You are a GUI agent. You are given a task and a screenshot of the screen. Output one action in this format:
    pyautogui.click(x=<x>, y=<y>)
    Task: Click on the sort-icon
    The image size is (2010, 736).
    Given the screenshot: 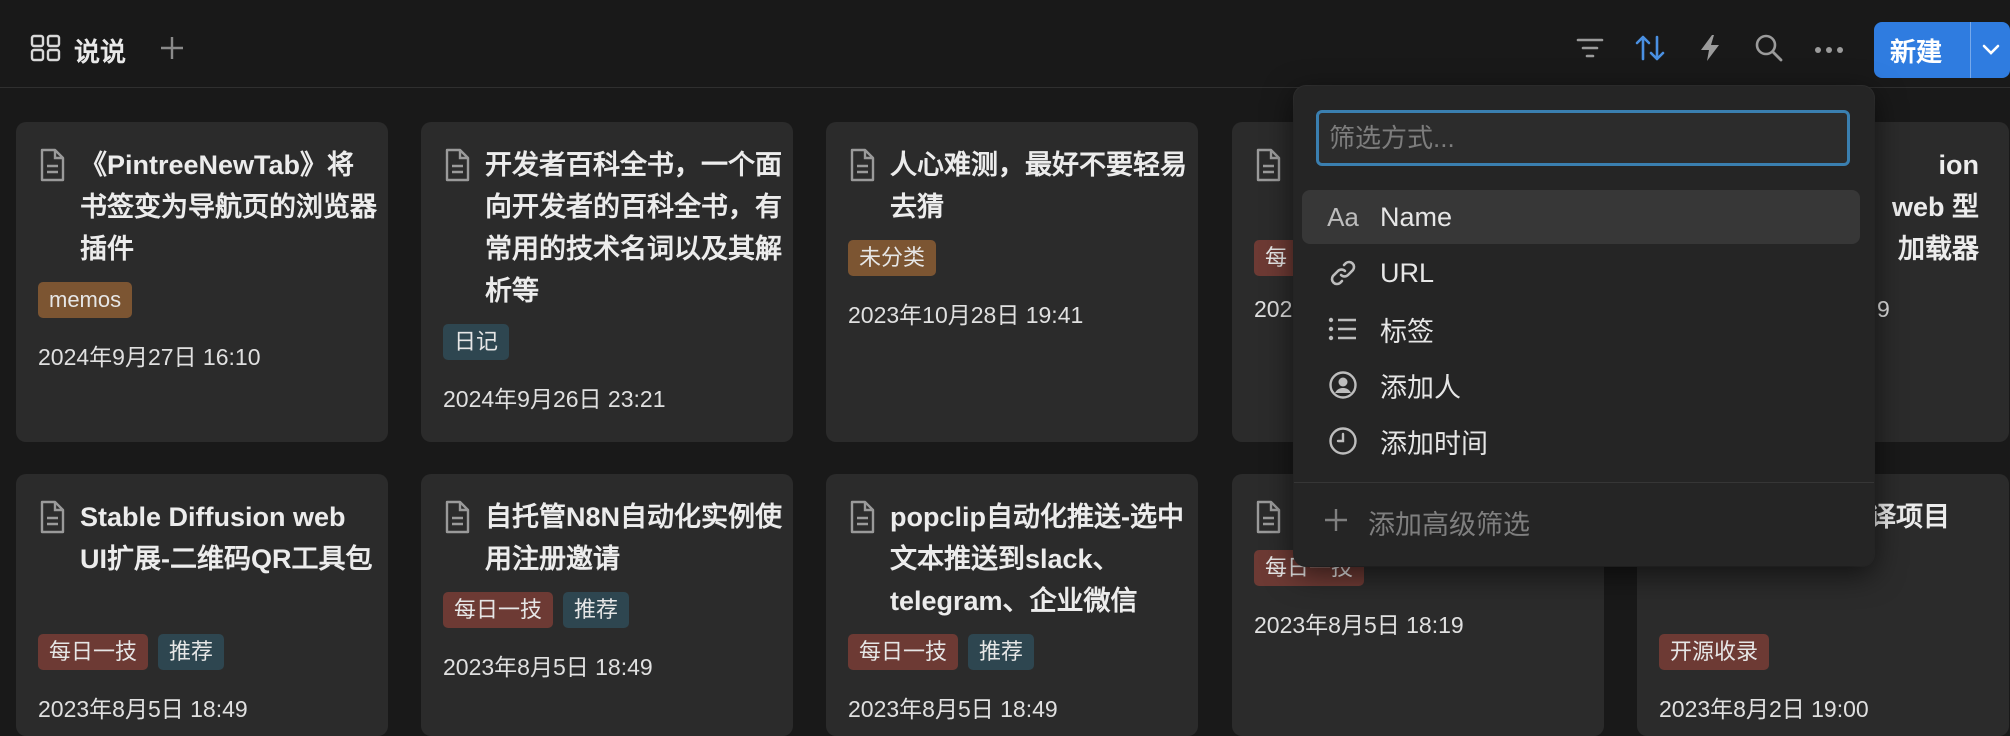 What is the action you would take?
    pyautogui.click(x=1650, y=50)
    